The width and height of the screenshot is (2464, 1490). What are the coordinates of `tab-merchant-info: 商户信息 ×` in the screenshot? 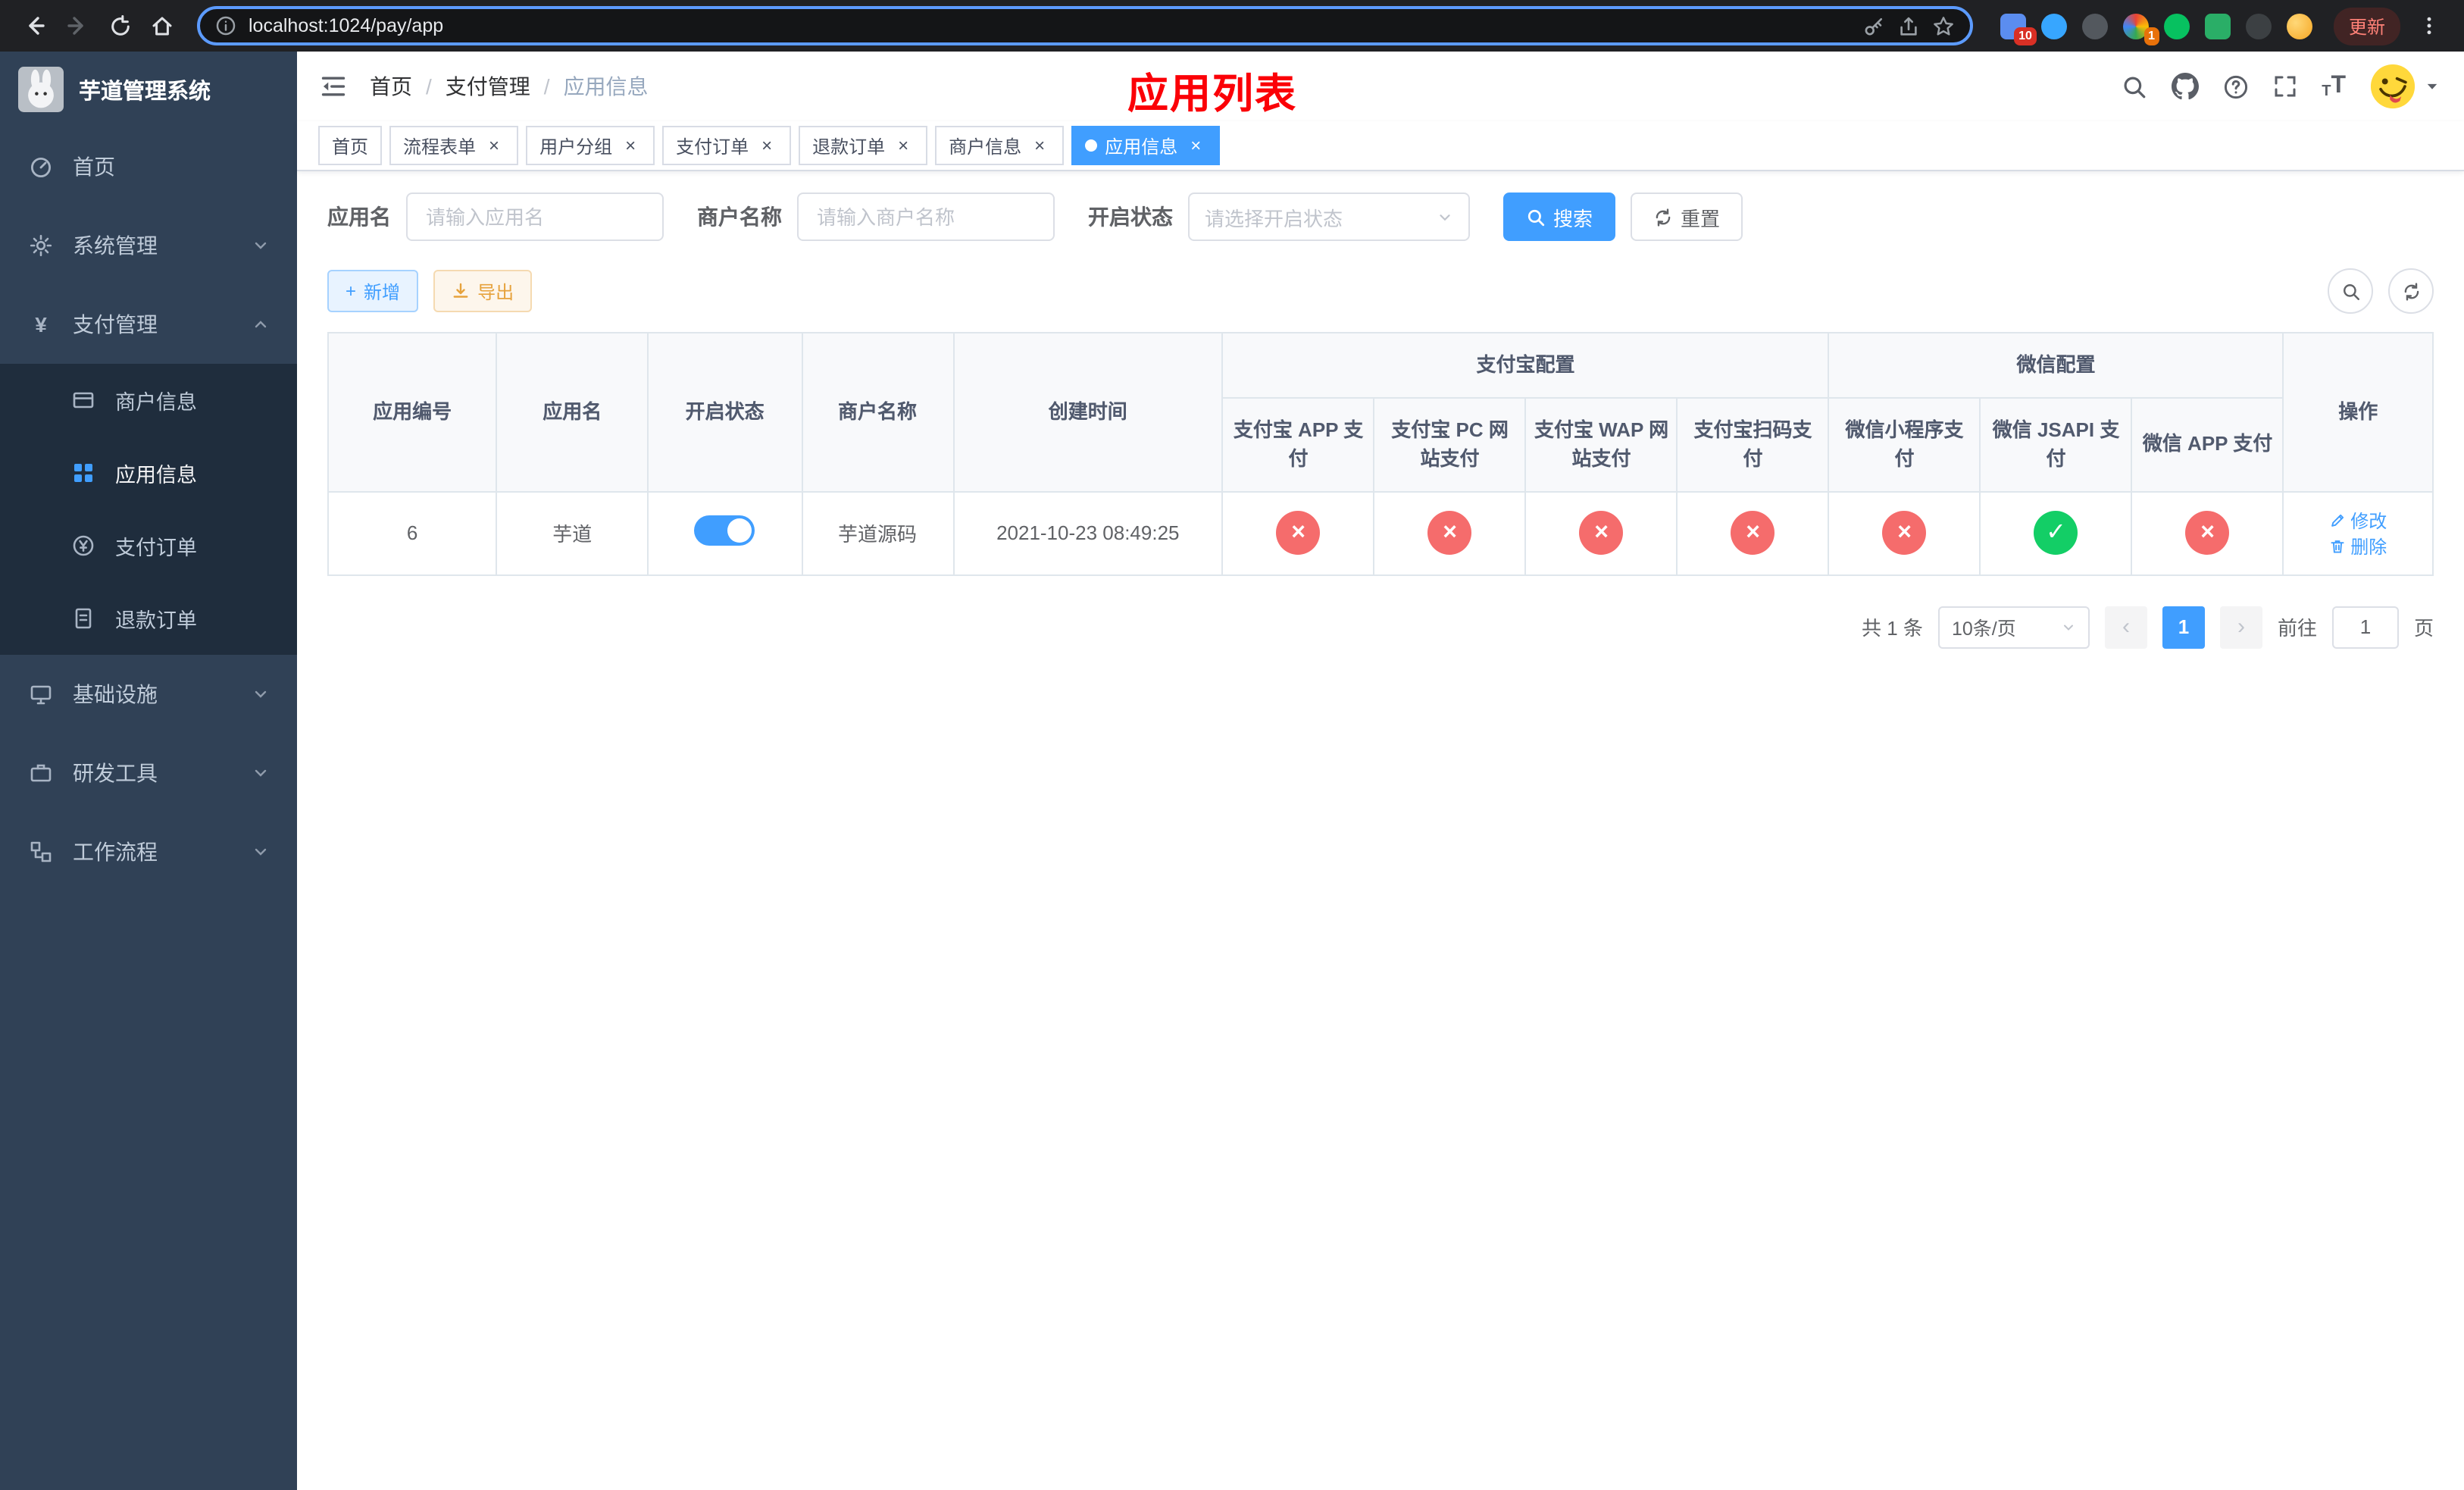 It's located at (1000, 145).